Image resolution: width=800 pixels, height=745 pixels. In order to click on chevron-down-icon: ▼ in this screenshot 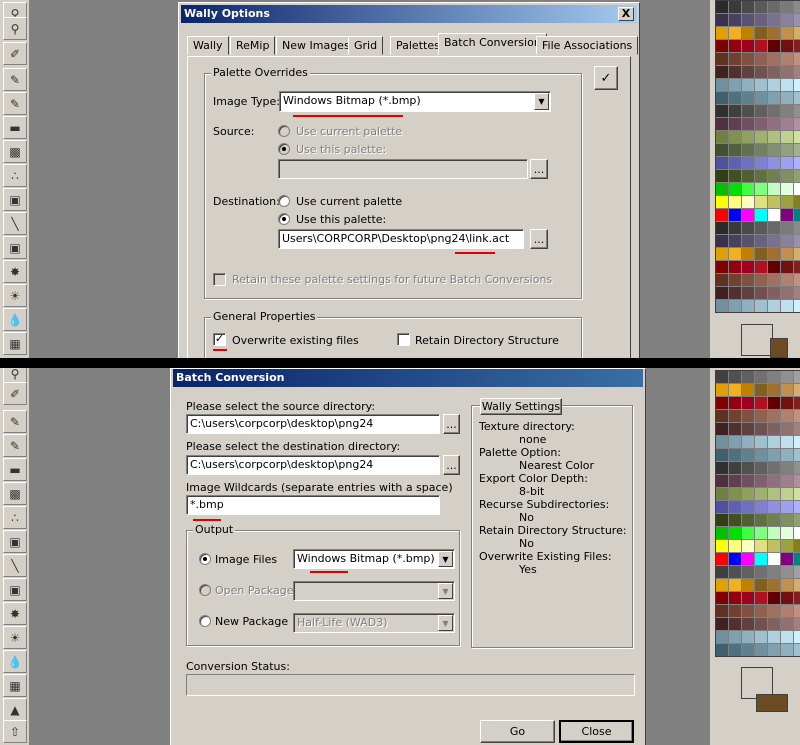, I will do `click(541, 101)`.